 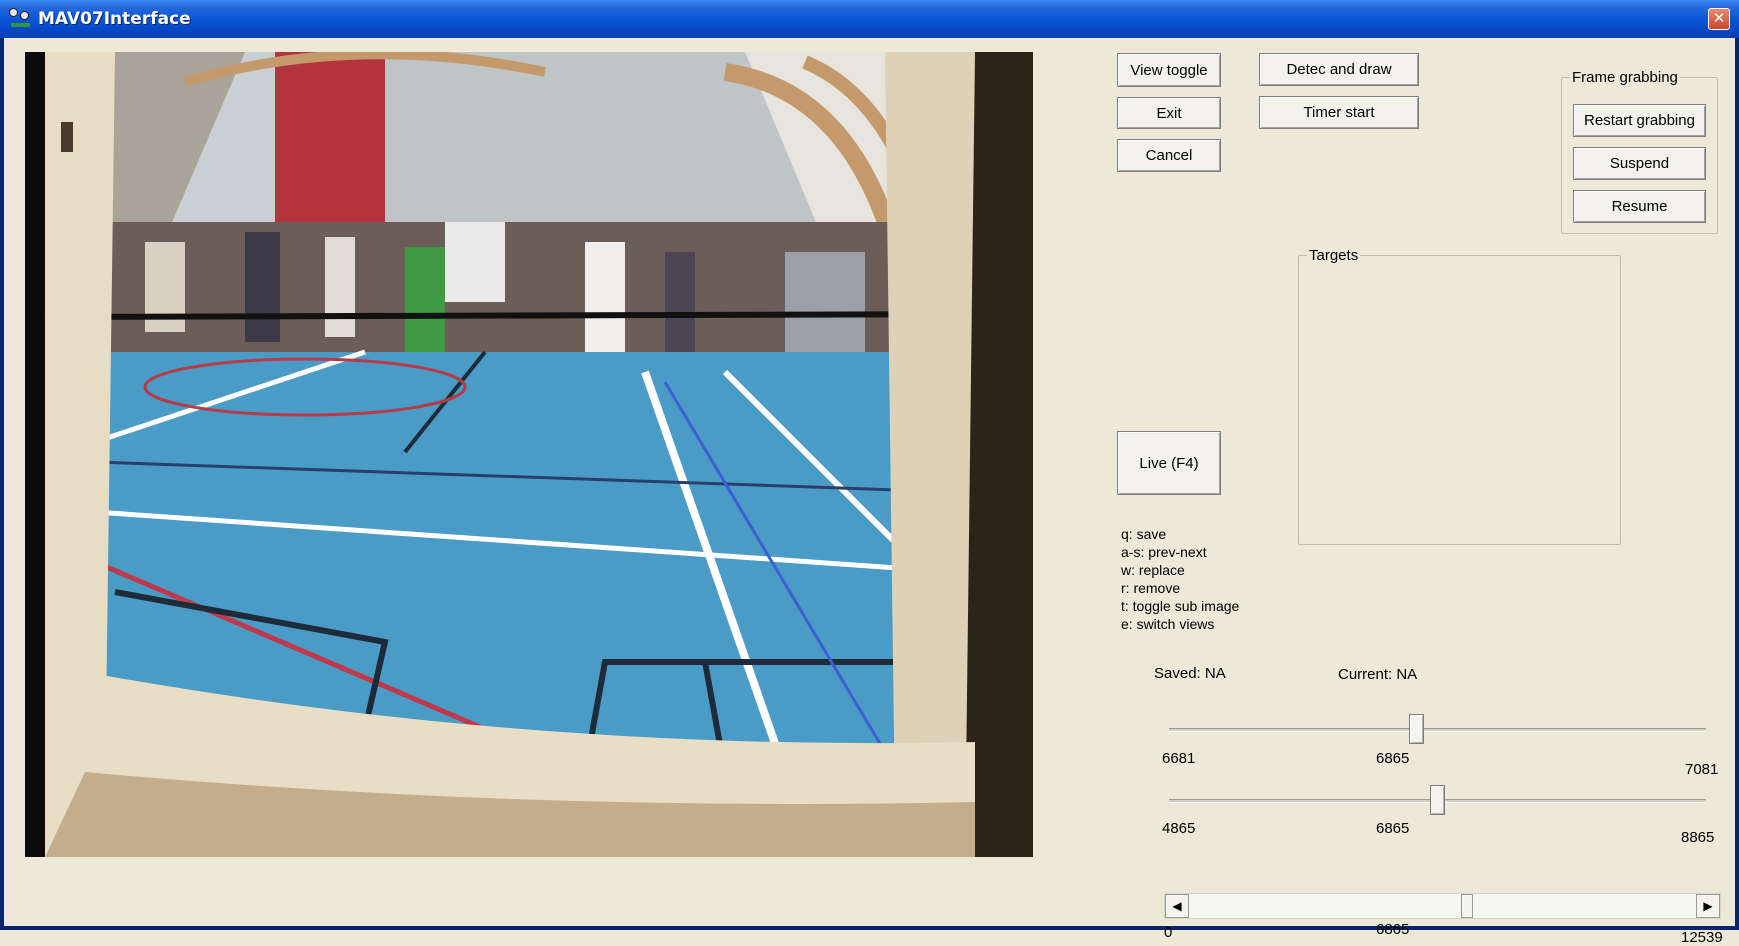 What do you see at coordinates (1437, 730) in the screenshot?
I see `slider-1-track` at bounding box center [1437, 730].